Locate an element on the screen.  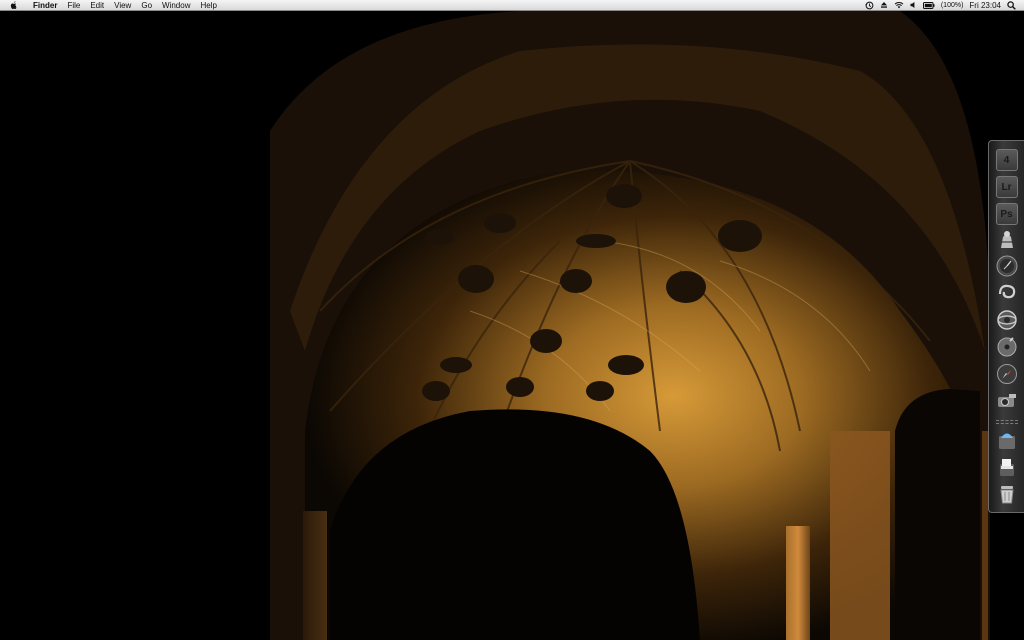
dock-item-camera is located at coordinates (1009, 403).